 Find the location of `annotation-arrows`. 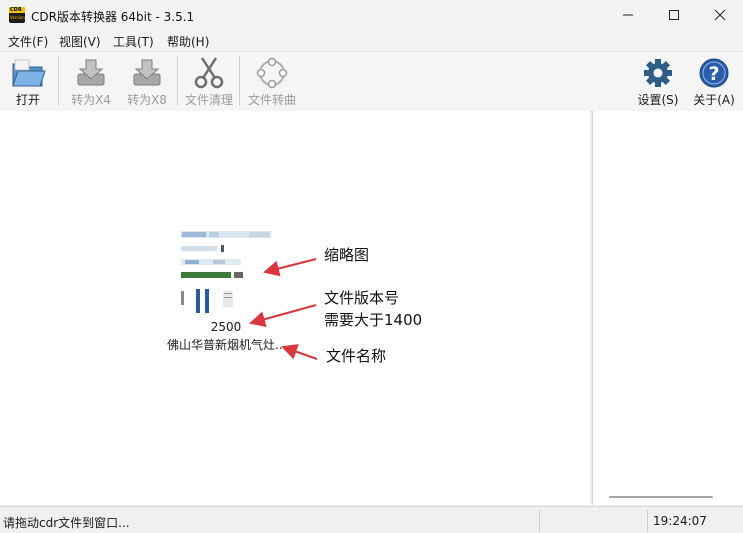

annotation-arrows is located at coordinates (283, 309).